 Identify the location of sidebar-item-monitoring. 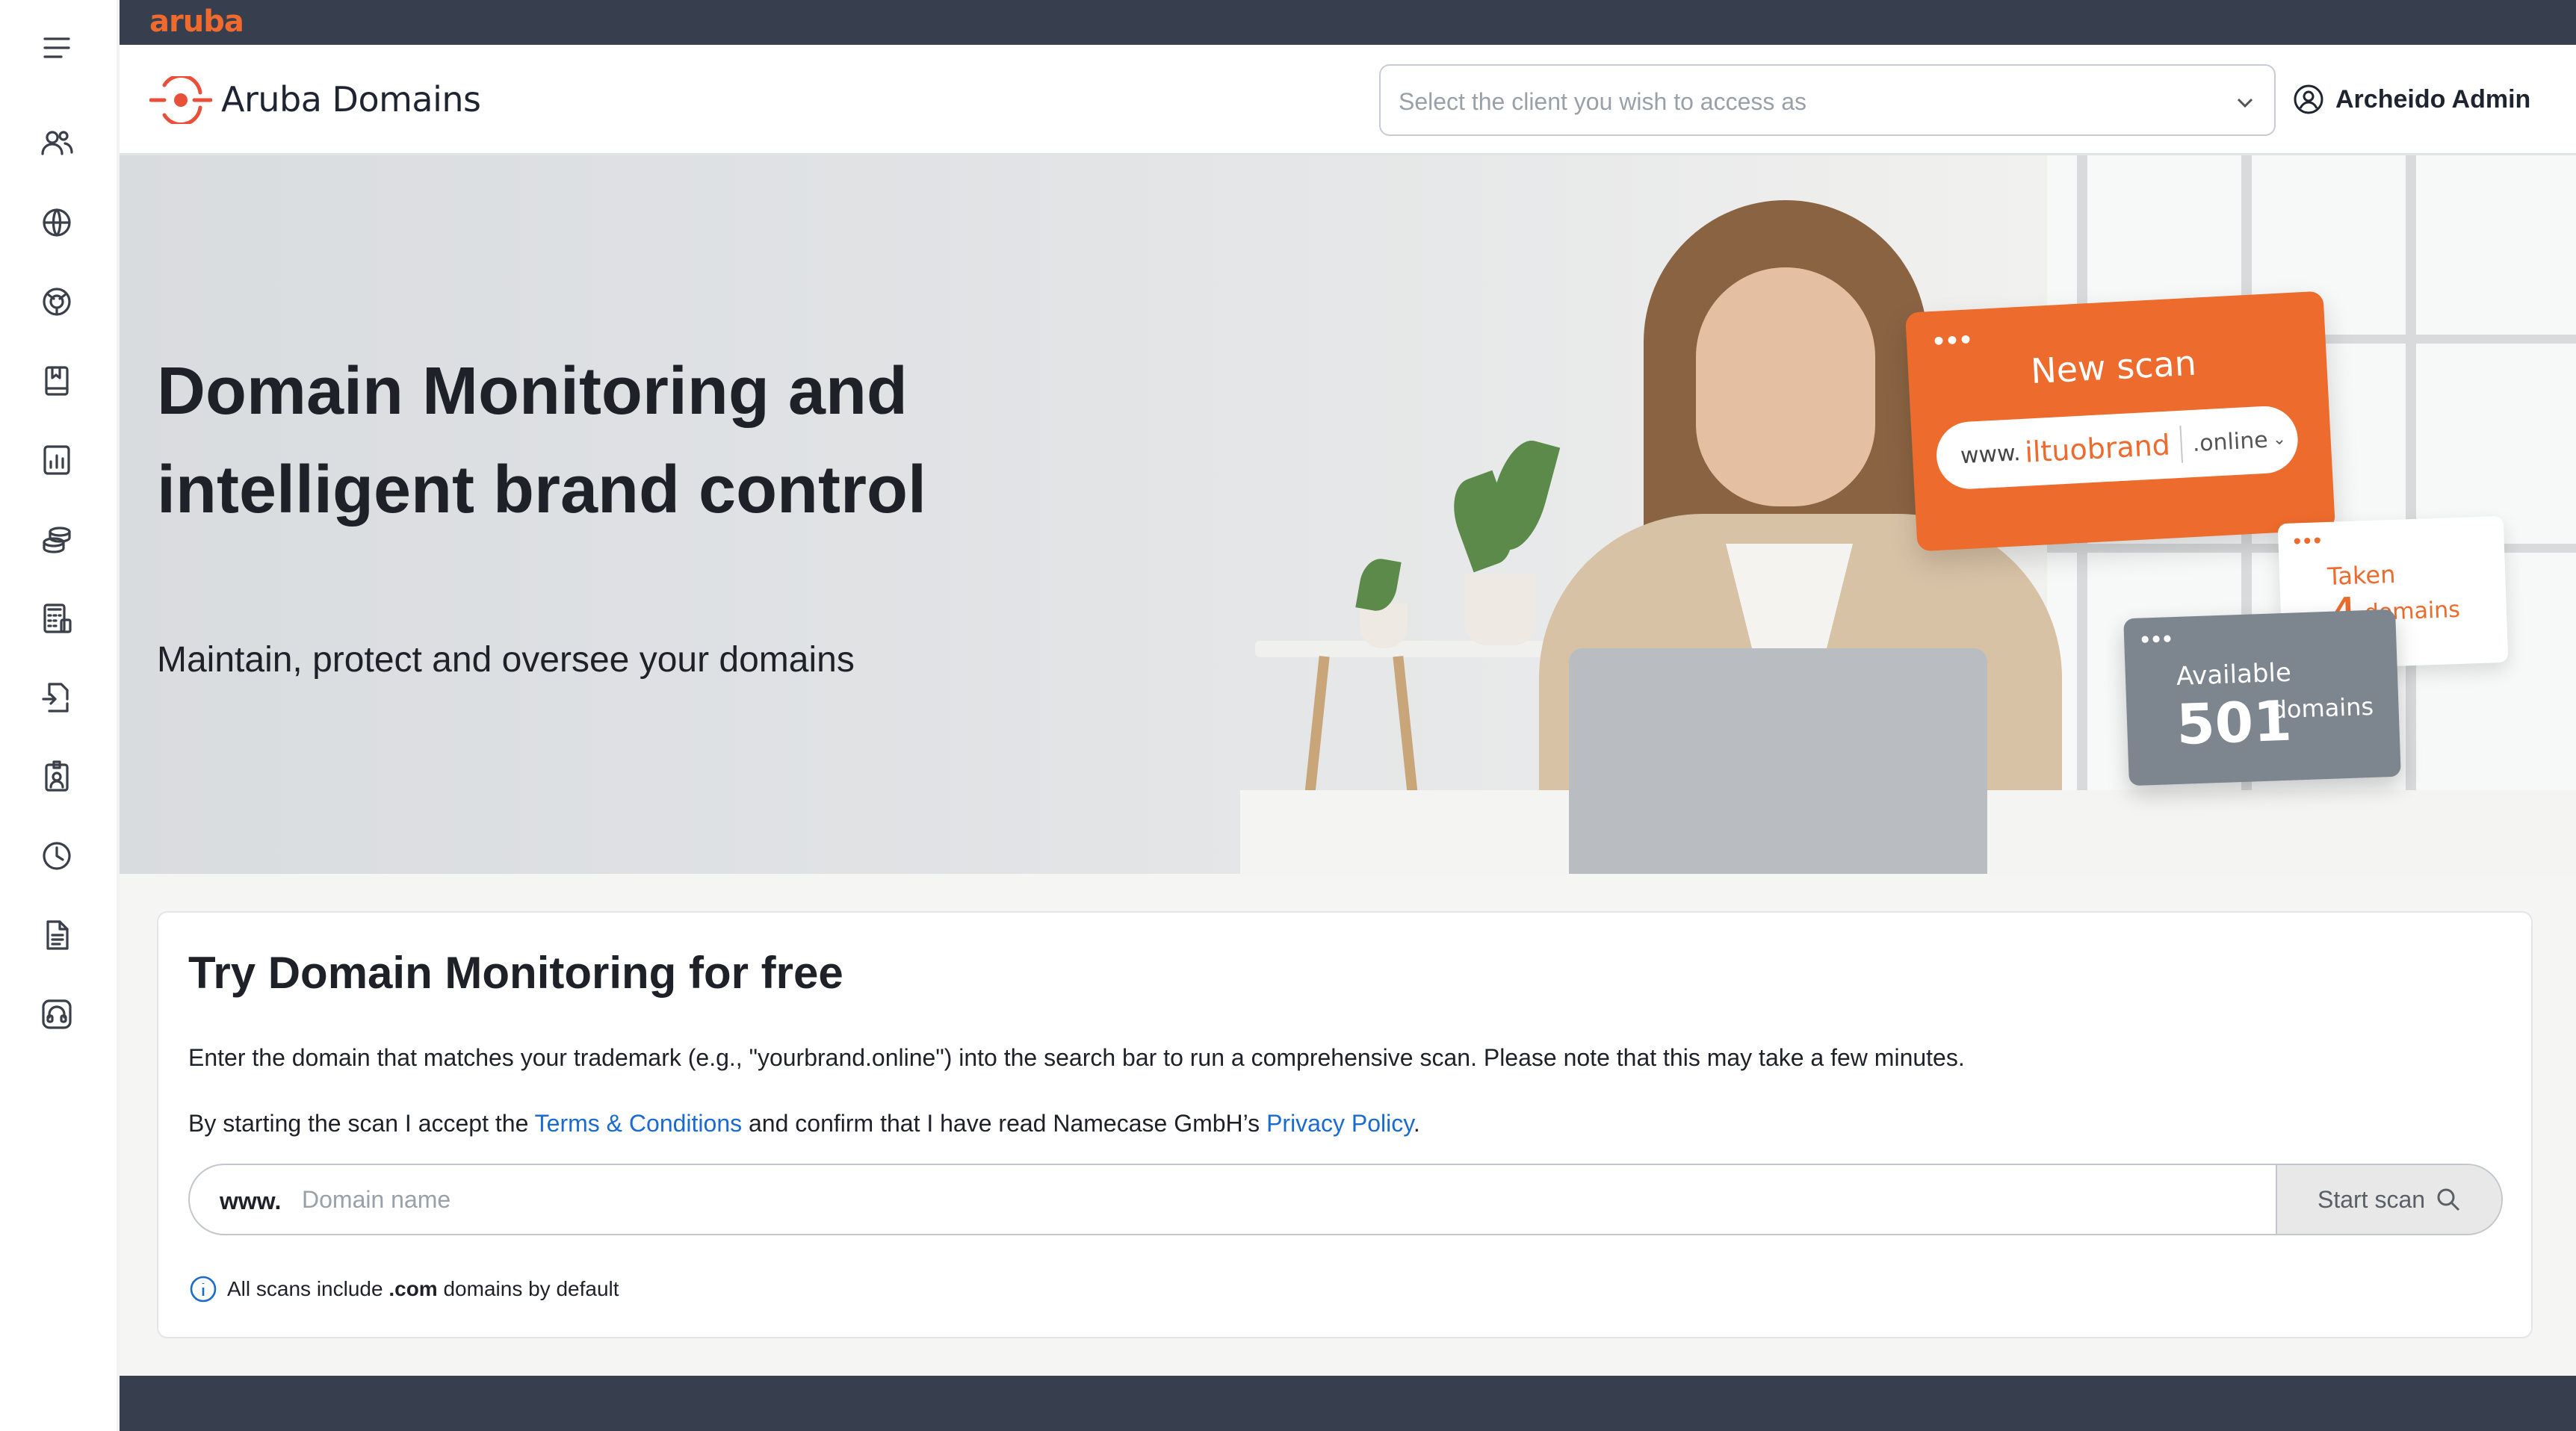
(57, 302).